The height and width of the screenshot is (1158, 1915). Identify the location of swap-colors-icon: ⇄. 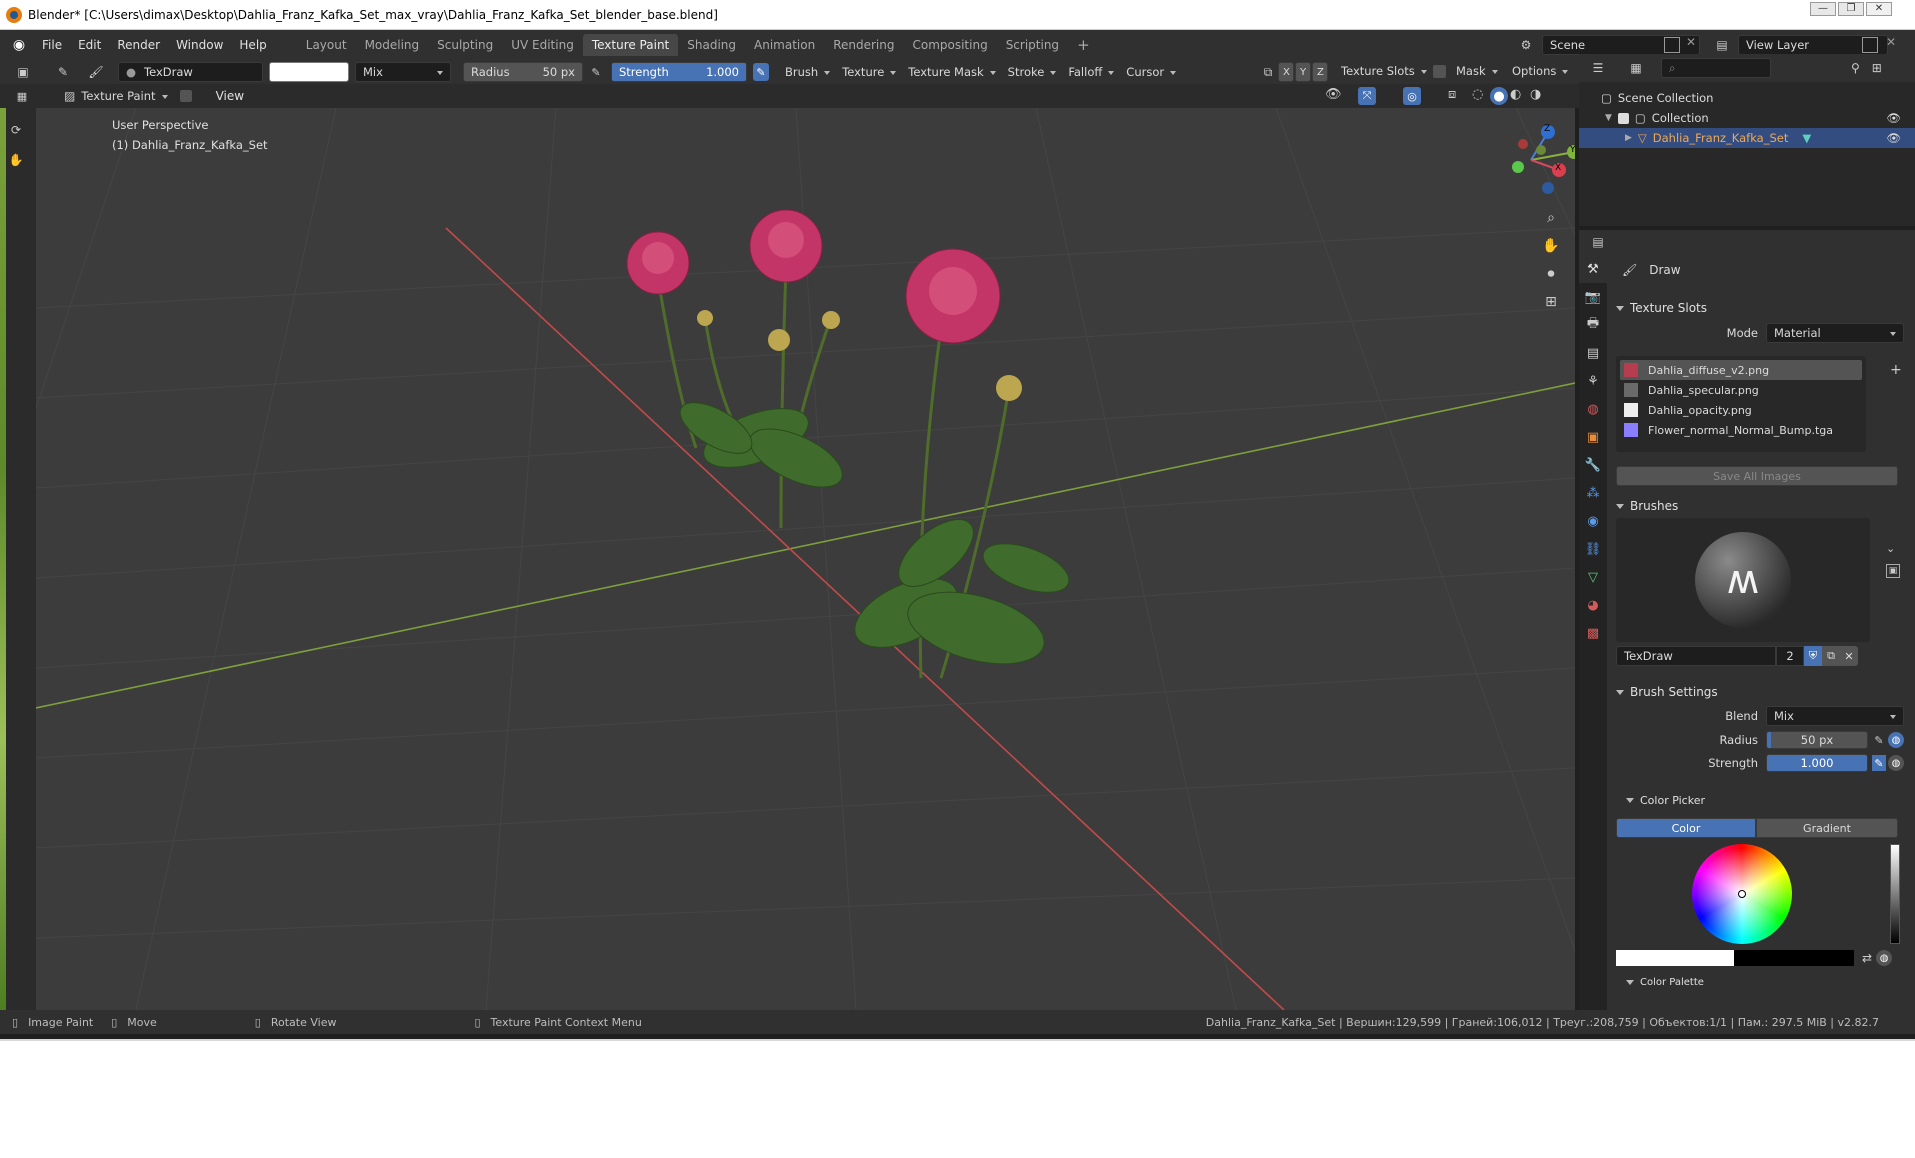
(1867, 958).